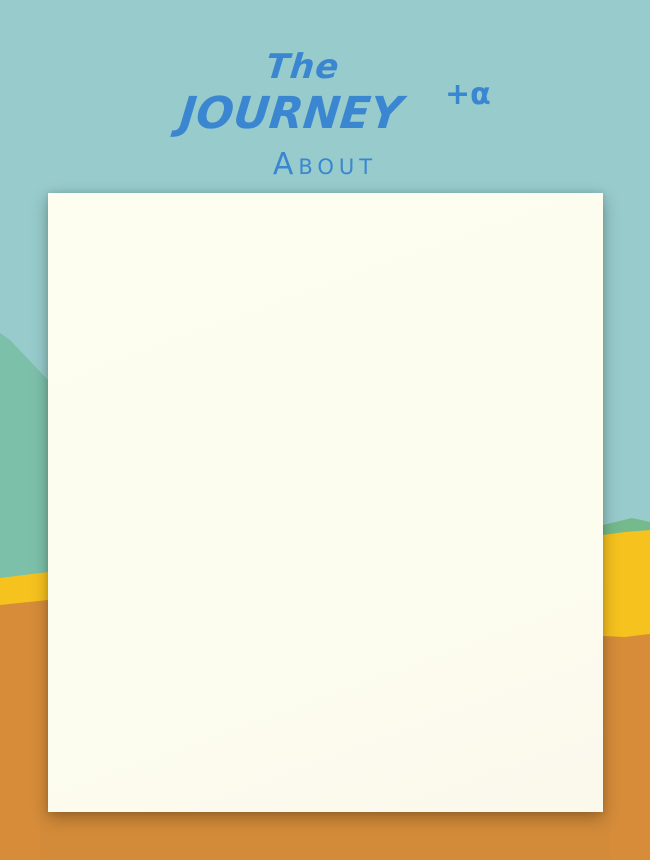  I want to click on logo-the-text: The, so click(302, 67).